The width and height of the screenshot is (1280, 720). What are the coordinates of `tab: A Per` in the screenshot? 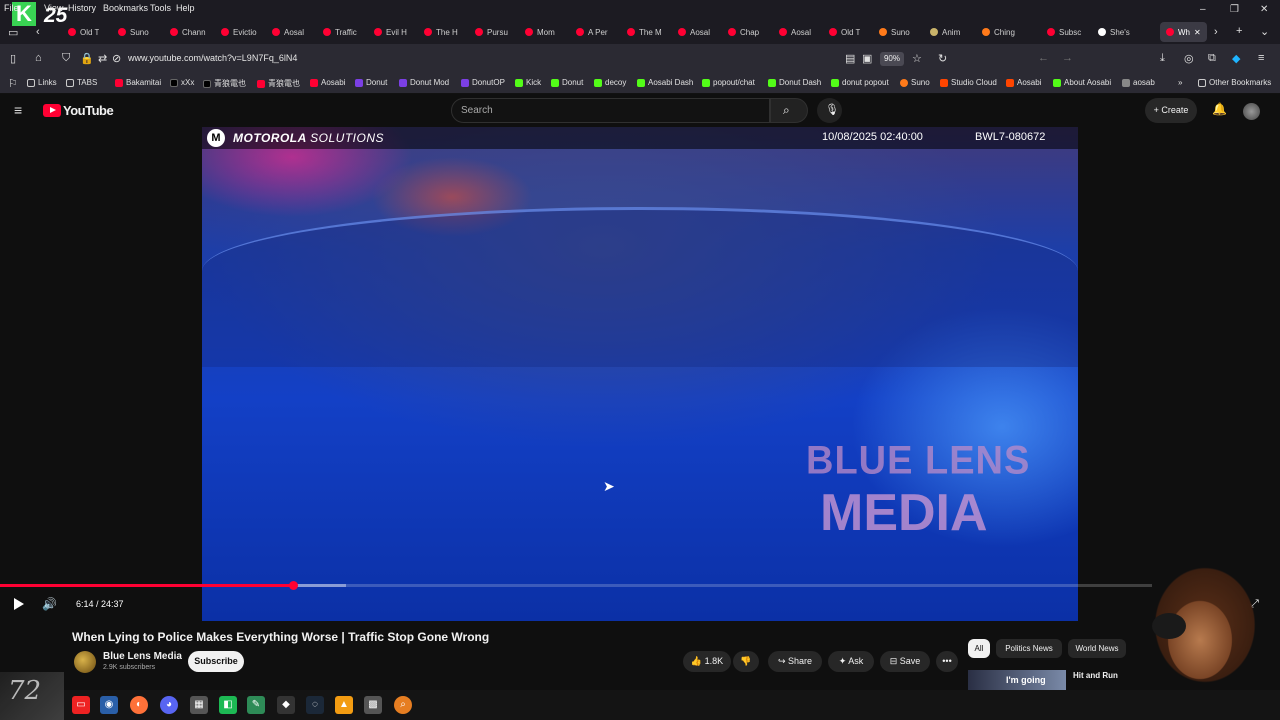 It's located at (592, 32).